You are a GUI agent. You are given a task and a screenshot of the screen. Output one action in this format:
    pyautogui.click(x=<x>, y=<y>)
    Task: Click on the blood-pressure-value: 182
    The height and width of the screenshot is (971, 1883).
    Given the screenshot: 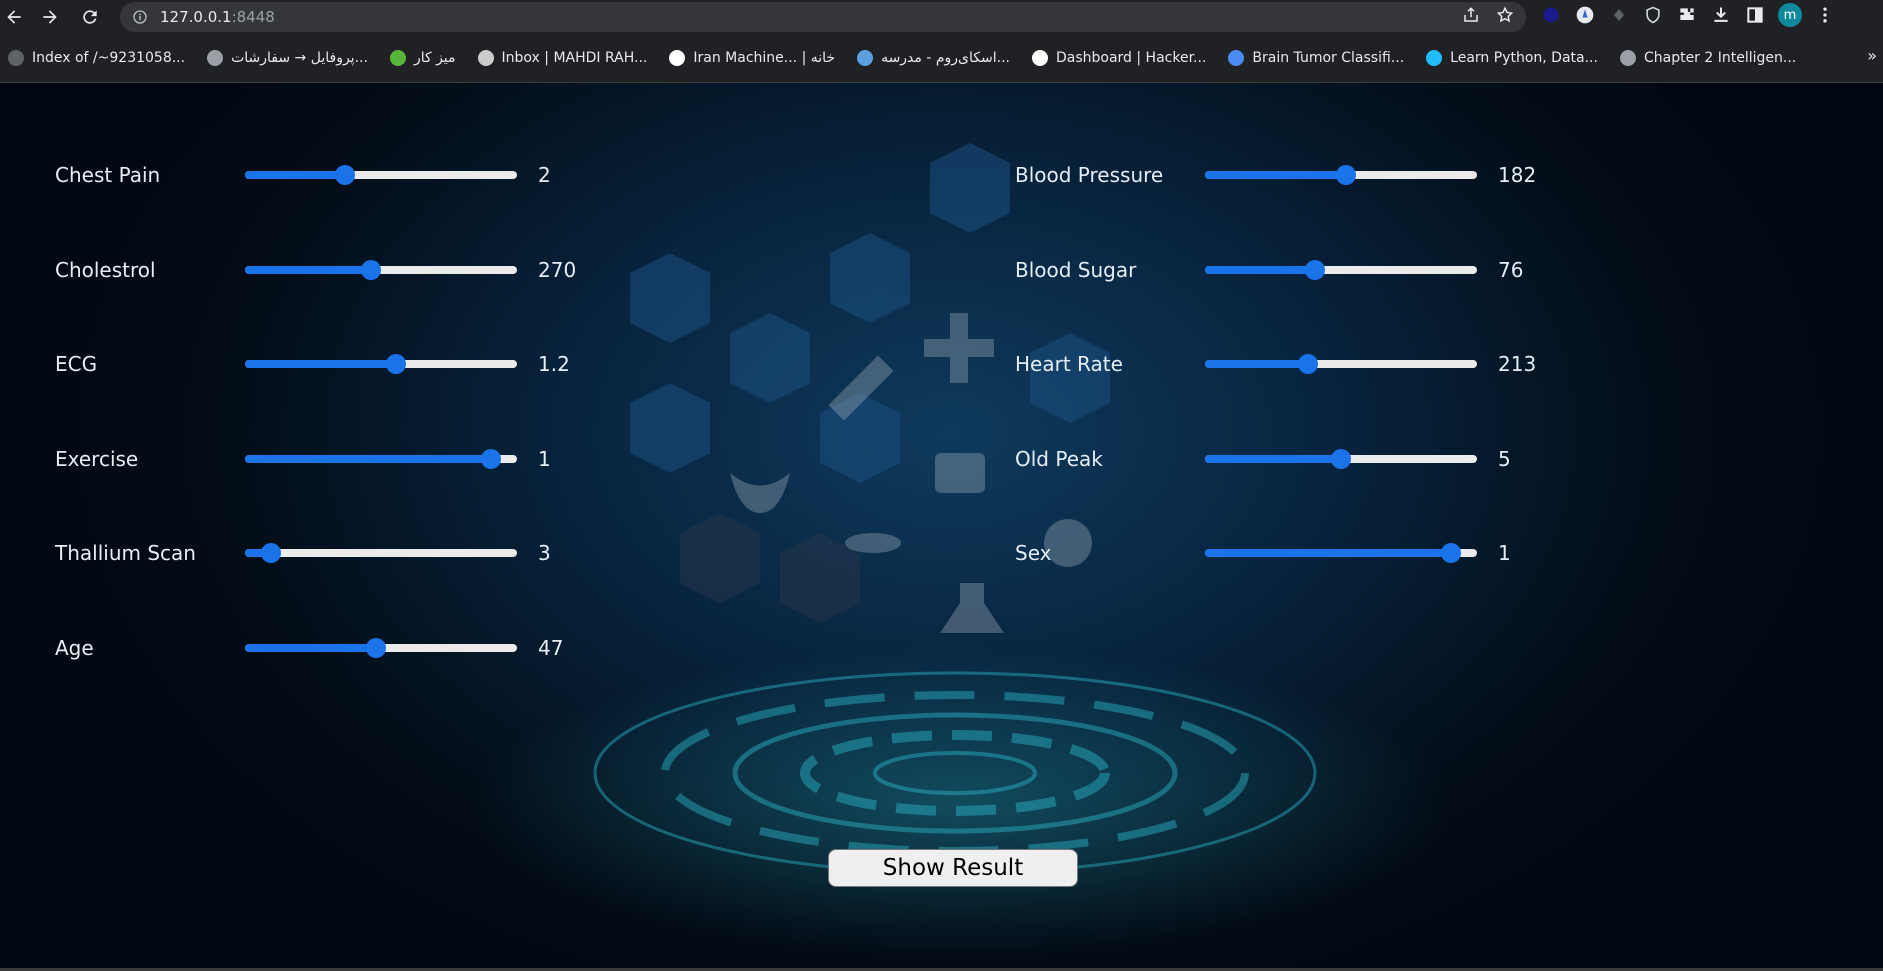 What is the action you would take?
    pyautogui.click(x=1517, y=175)
    